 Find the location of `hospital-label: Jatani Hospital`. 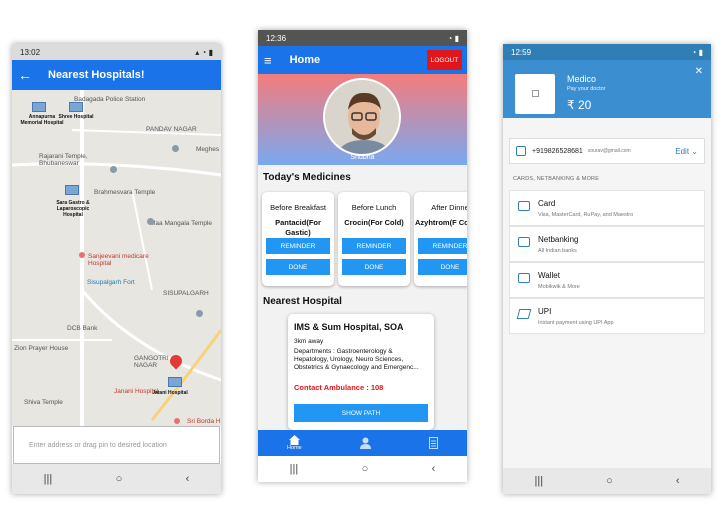

hospital-label: Jatani Hospital is located at coordinates (170, 393).